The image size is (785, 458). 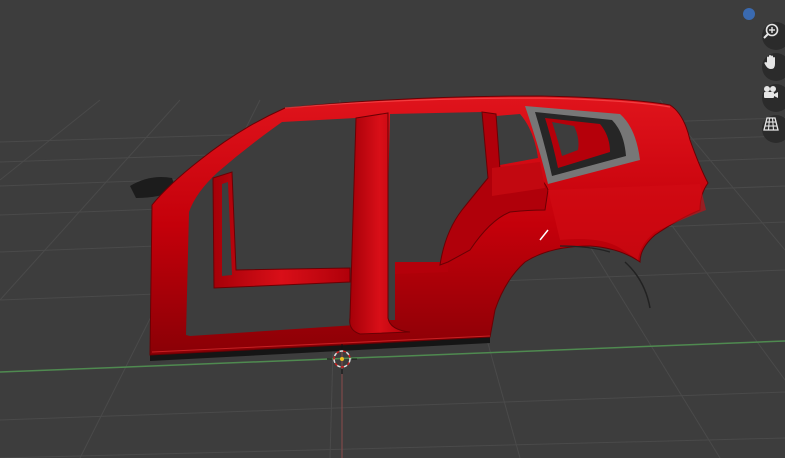 I want to click on wheel-arch-liner, so click(x=637, y=285).